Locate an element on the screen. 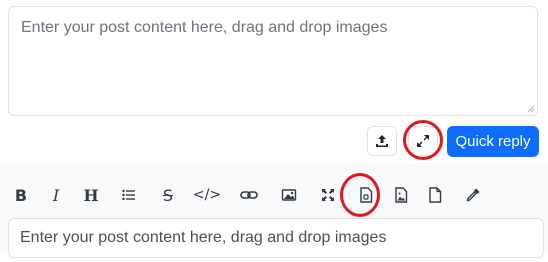  heading-button: H is located at coordinates (91, 195).